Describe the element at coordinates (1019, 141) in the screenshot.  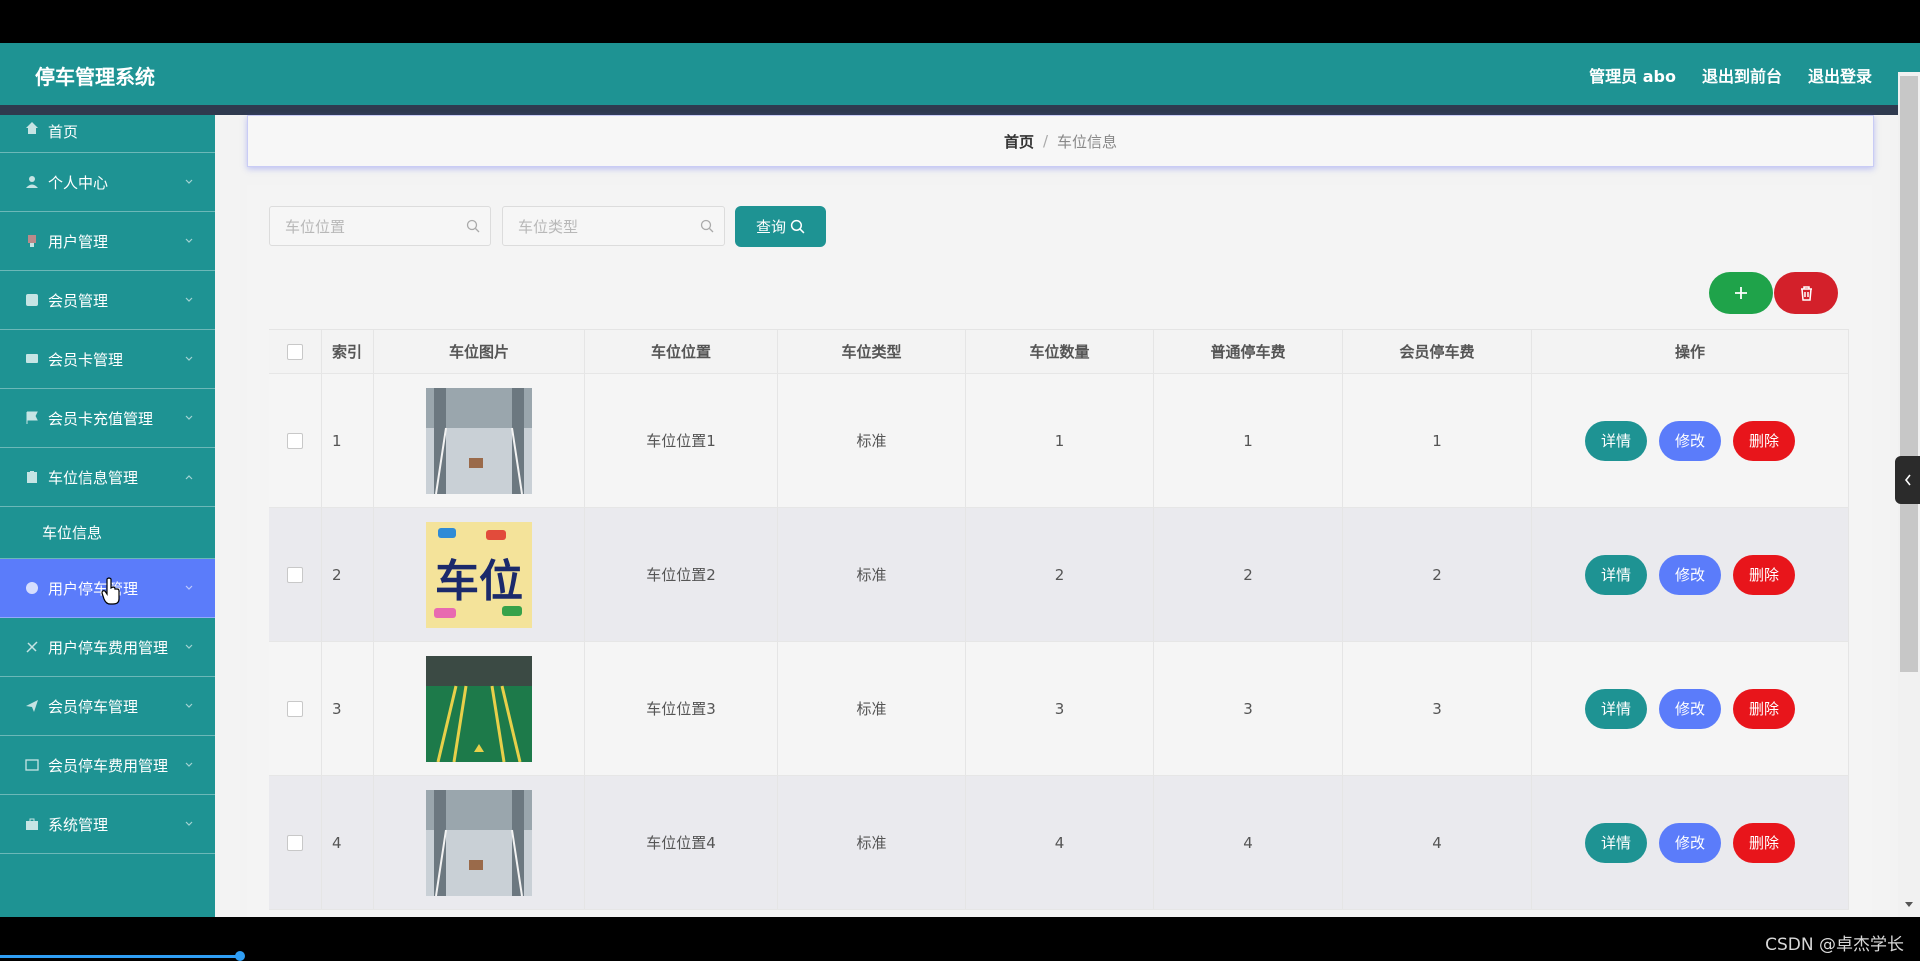
I see `breadcrumb-home: 首页` at that location.